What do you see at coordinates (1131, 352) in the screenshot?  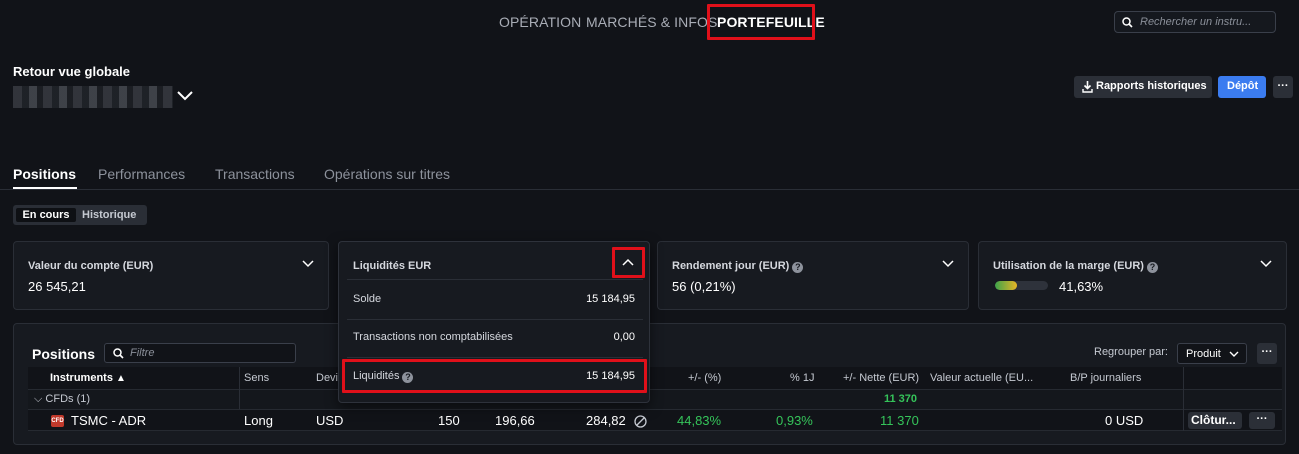 I see `group-by-label: Regrouper par:` at bounding box center [1131, 352].